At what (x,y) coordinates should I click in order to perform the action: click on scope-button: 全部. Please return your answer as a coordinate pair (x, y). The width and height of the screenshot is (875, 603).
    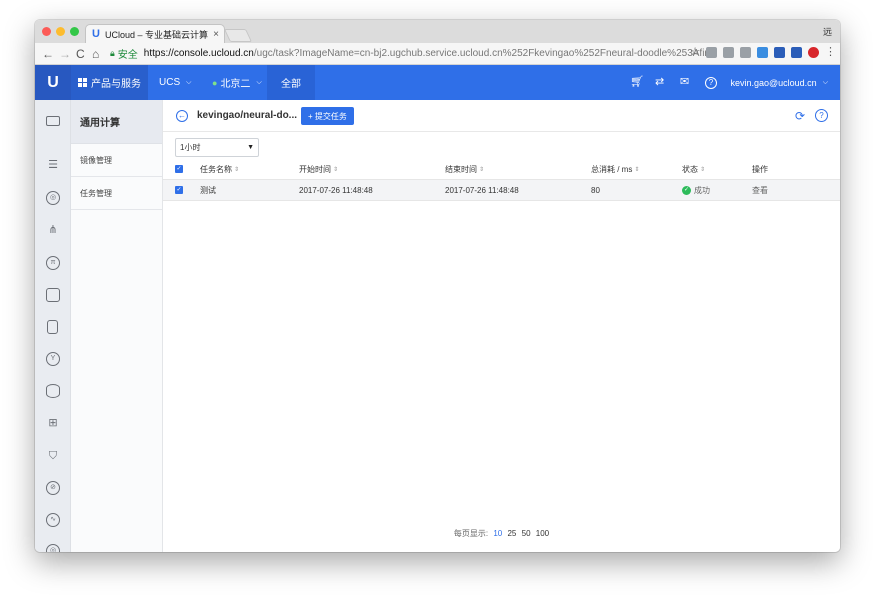
    Looking at the image, I should click on (291, 82).